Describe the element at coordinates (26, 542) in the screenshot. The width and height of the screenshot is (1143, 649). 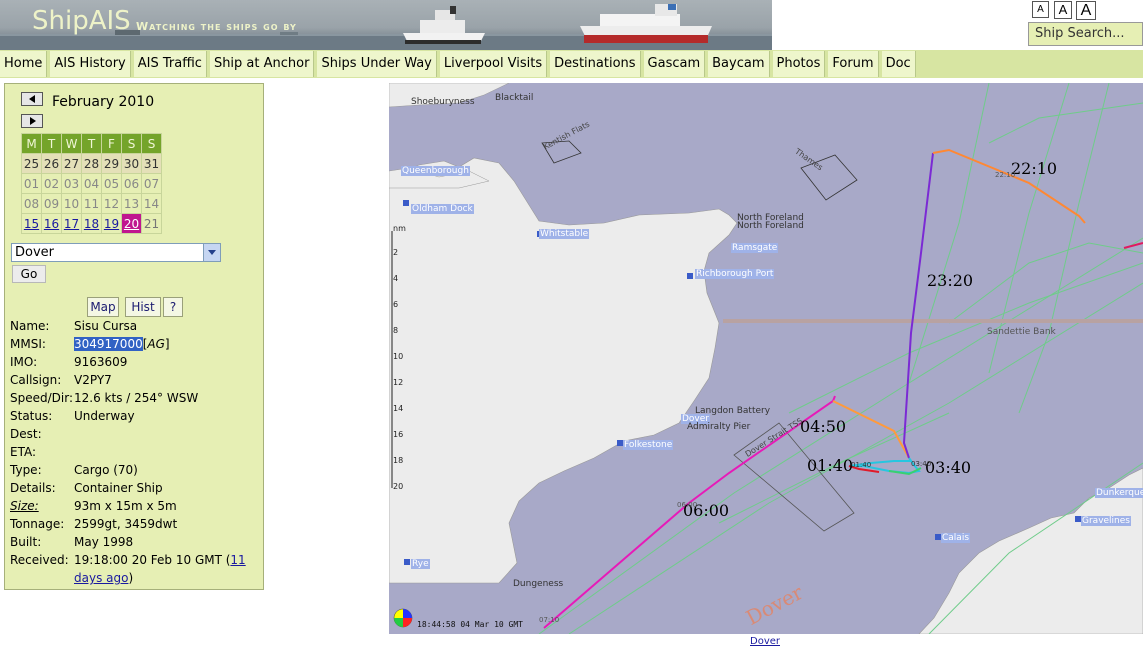
I see `field-label: Built:` at that location.